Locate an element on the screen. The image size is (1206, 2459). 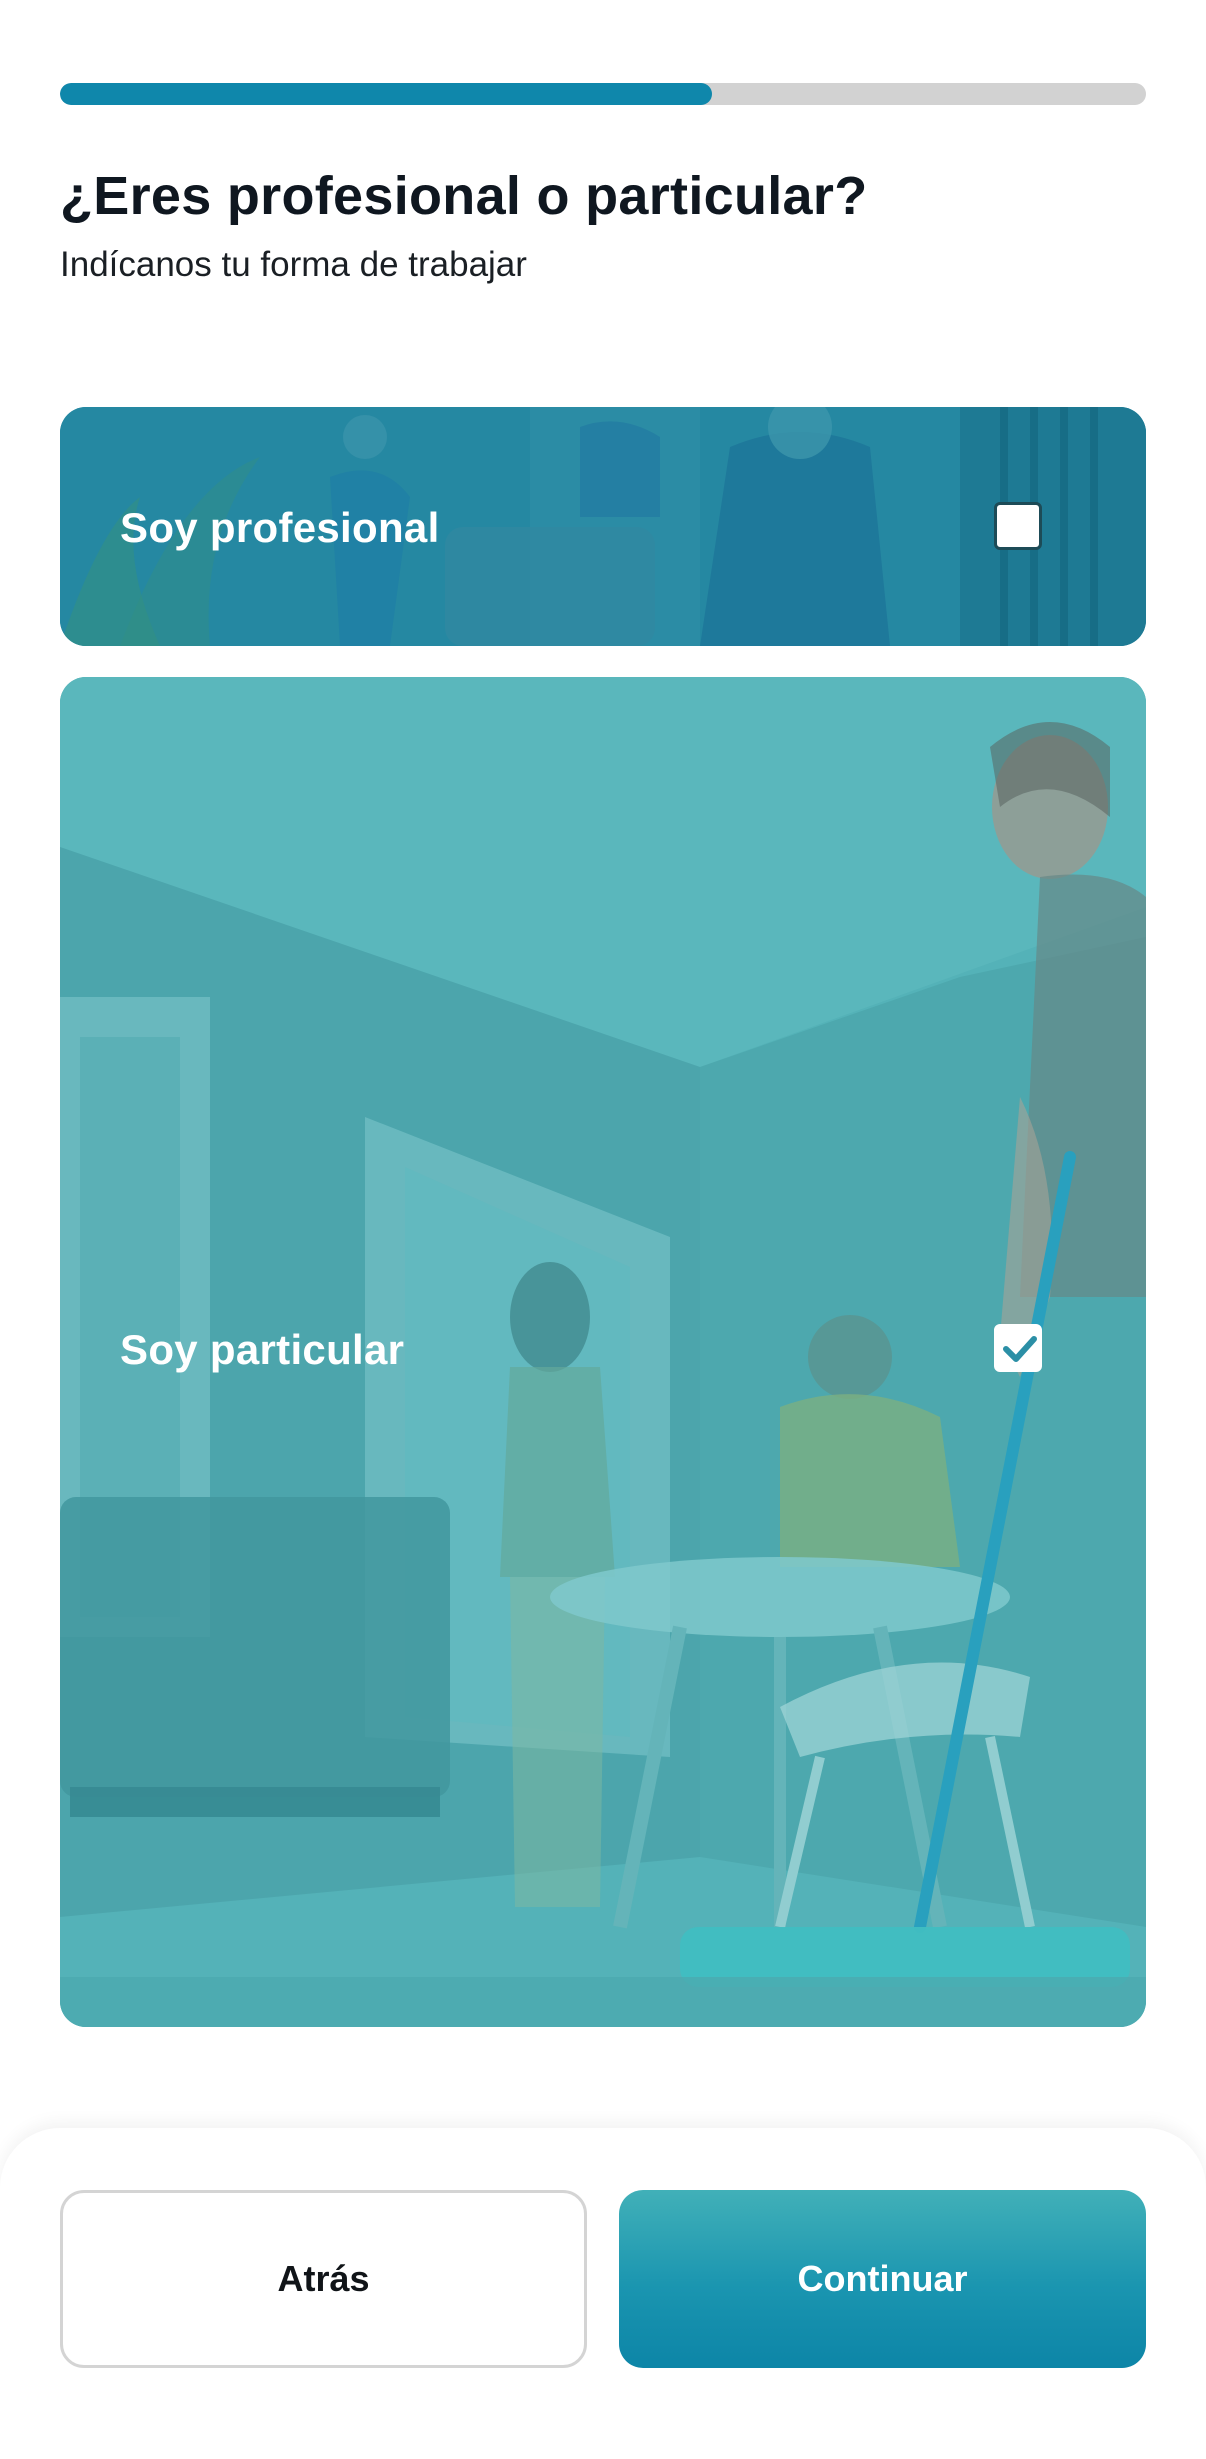
progress-fill is located at coordinates (386, 94).